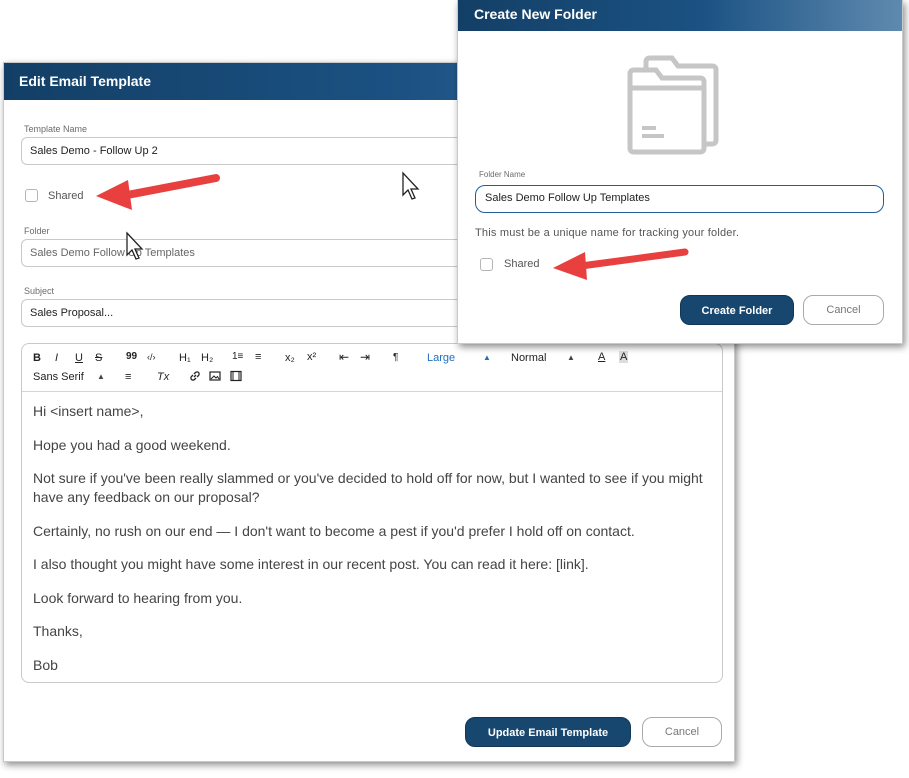 The width and height of the screenshot is (909, 778). What do you see at coordinates (535, 14) in the screenshot?
I see `dialog-title: Create New Folder` at bounding box center [535, 14].